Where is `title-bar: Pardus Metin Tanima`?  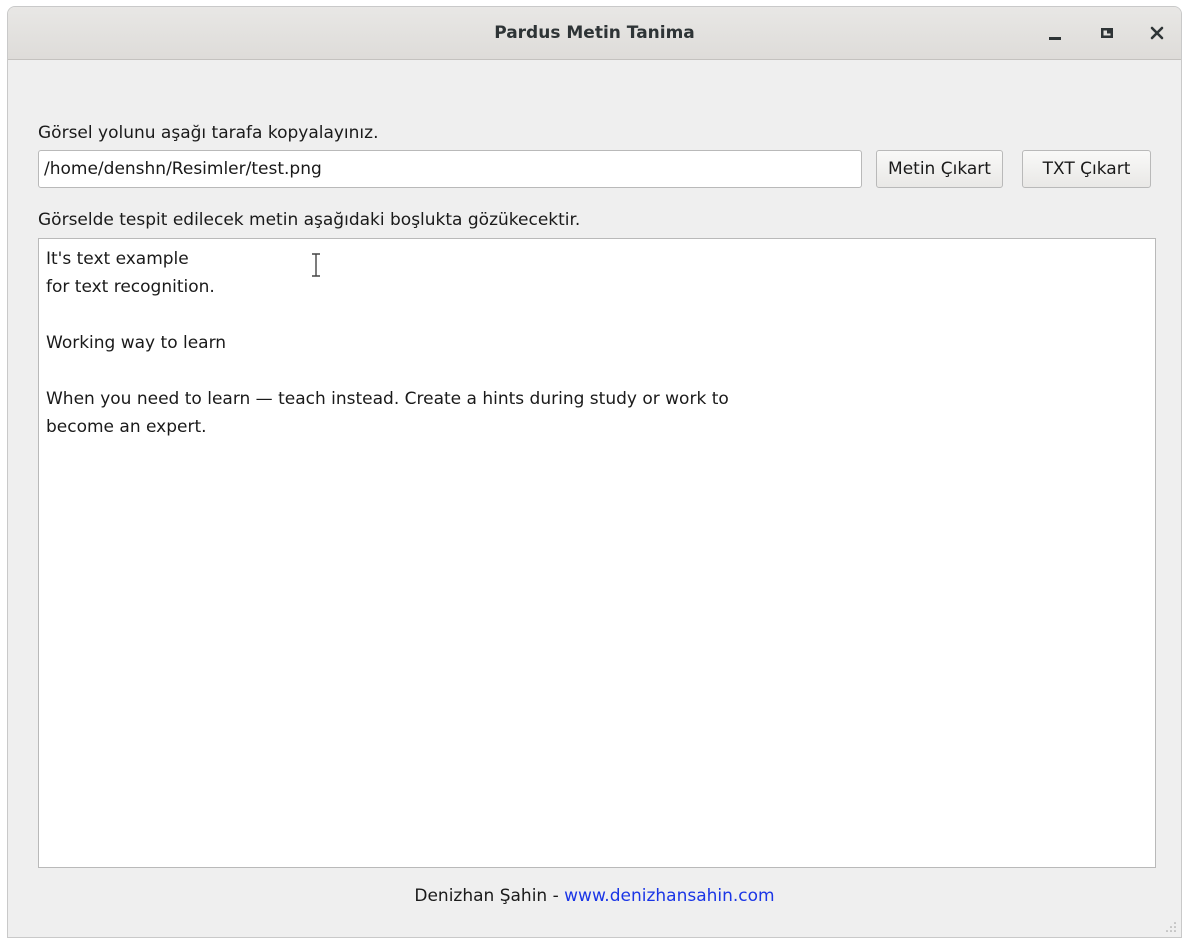 title-bar: Pardus Metin Tanima is located at coordinates (594, 33).